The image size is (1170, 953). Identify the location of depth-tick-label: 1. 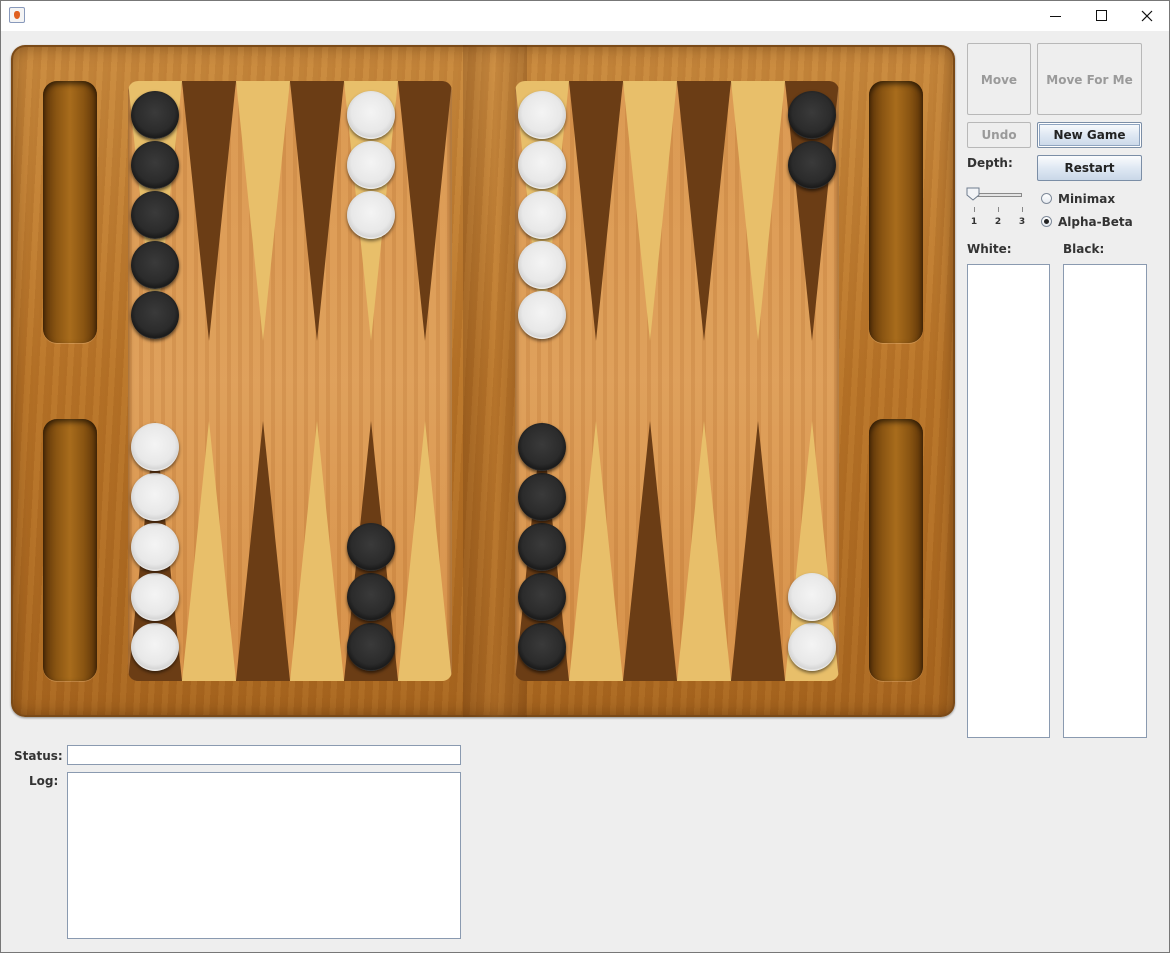
(974, 222).